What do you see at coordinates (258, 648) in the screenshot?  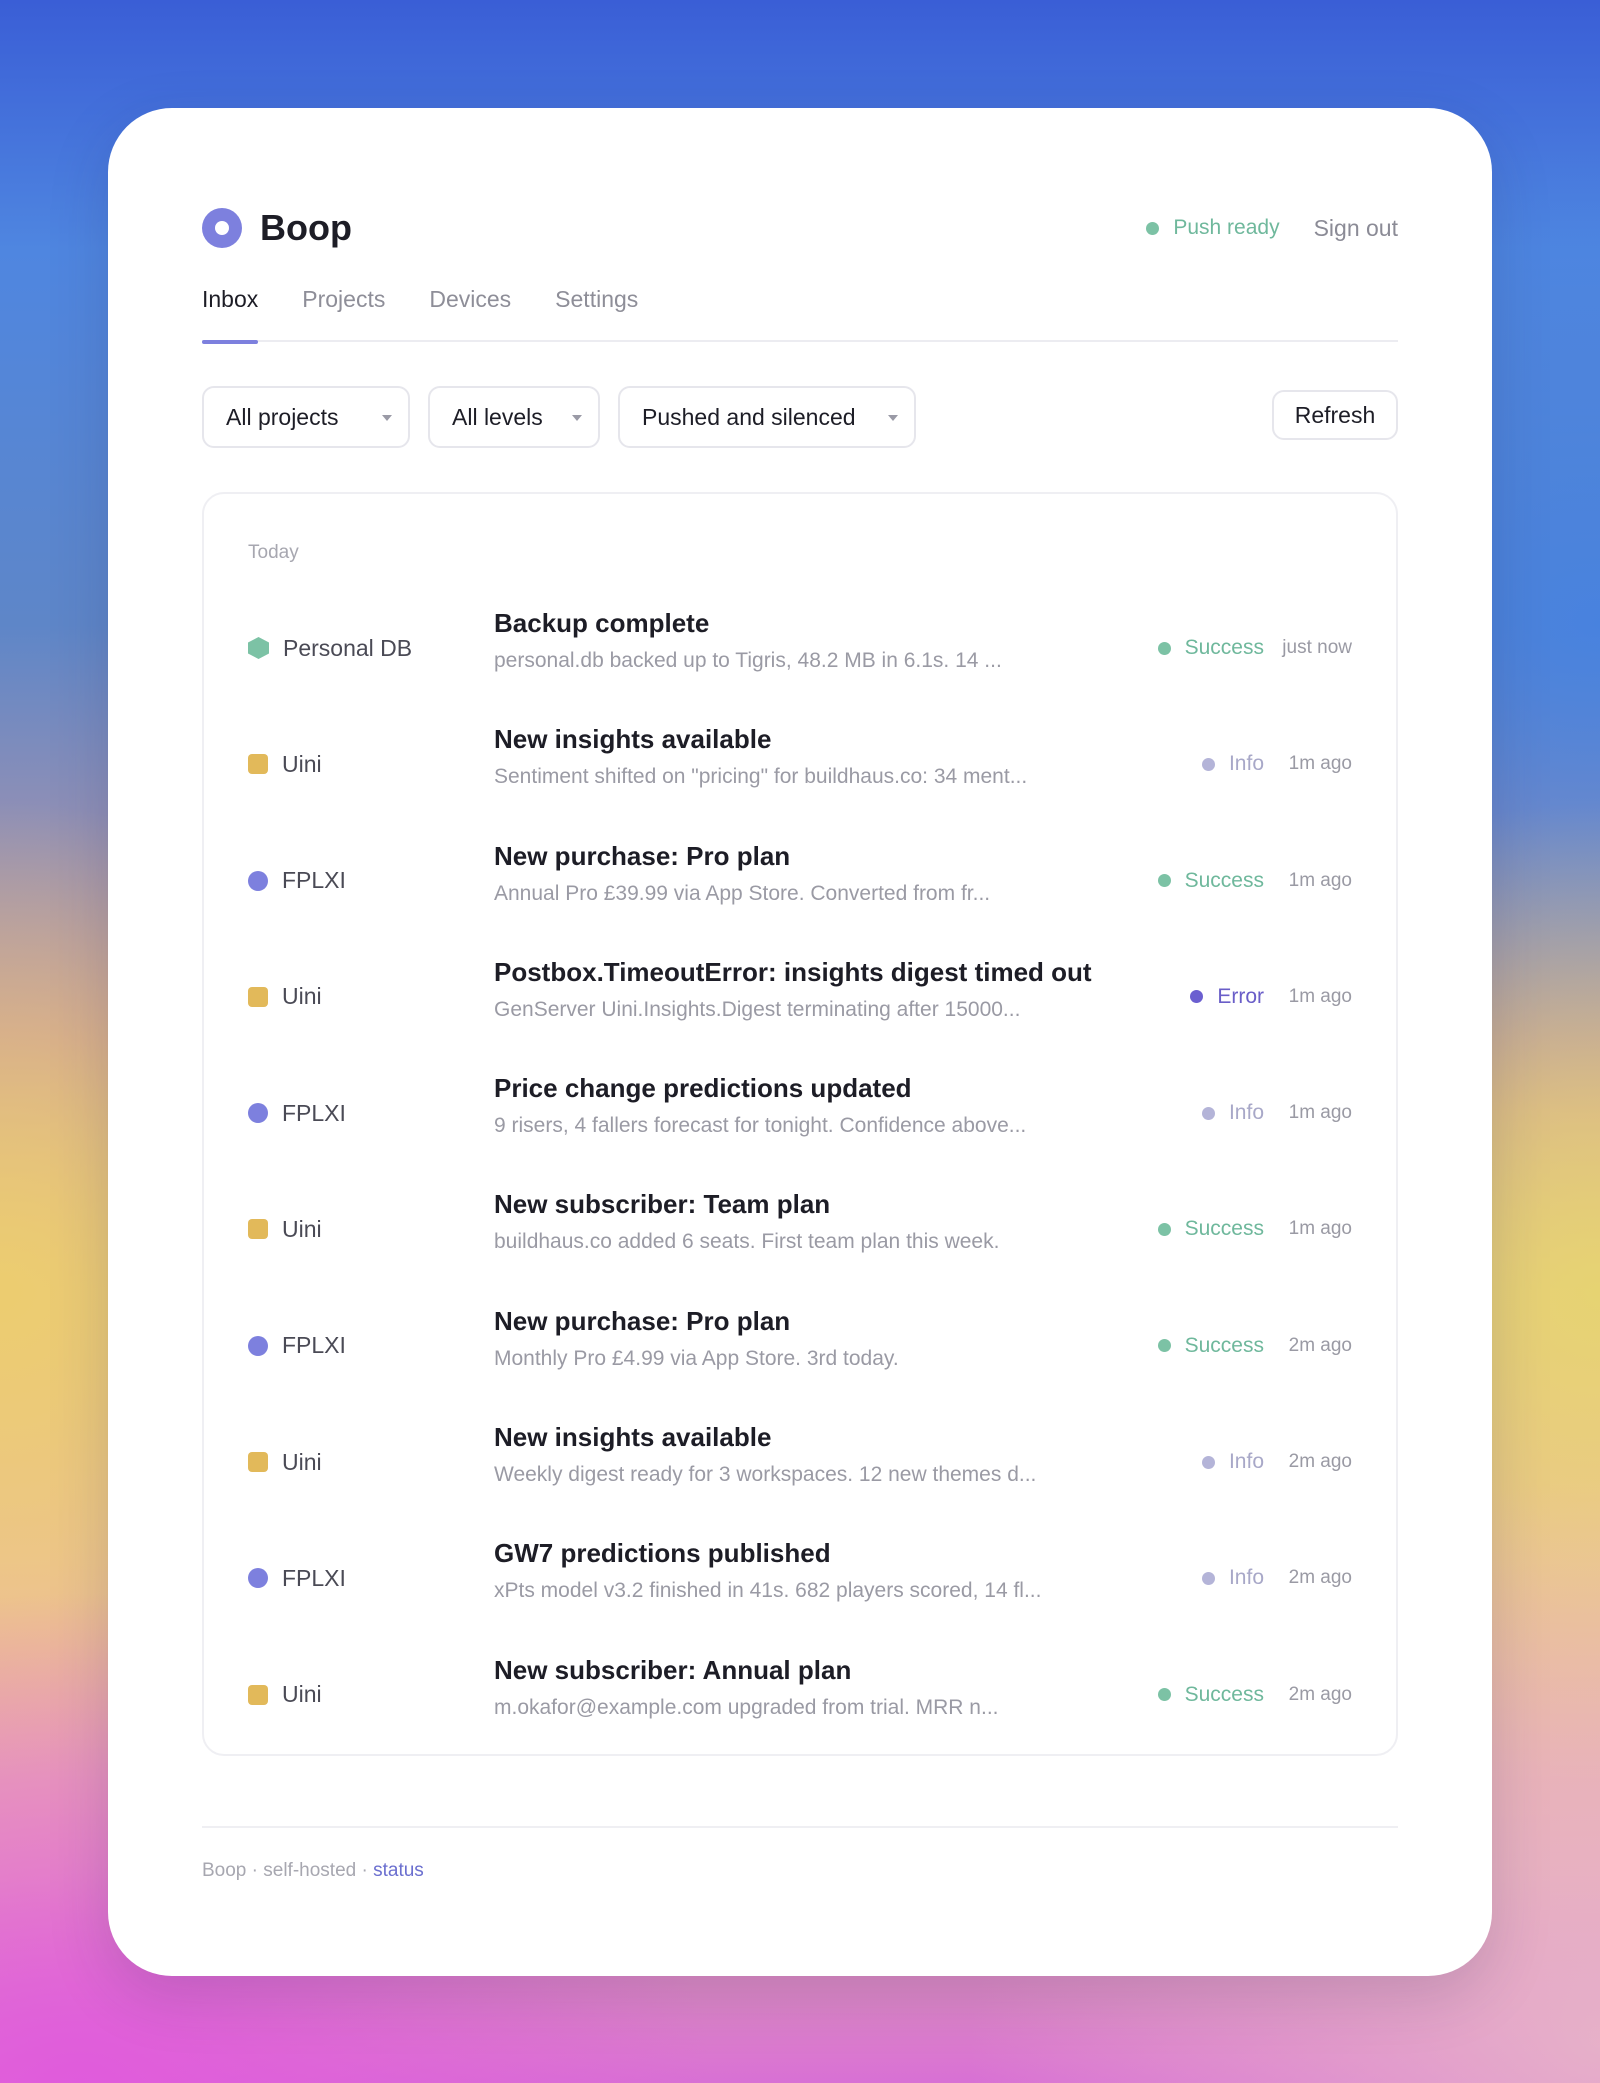 I see `project-hexagon-icon` at bounding box center [258, 648].